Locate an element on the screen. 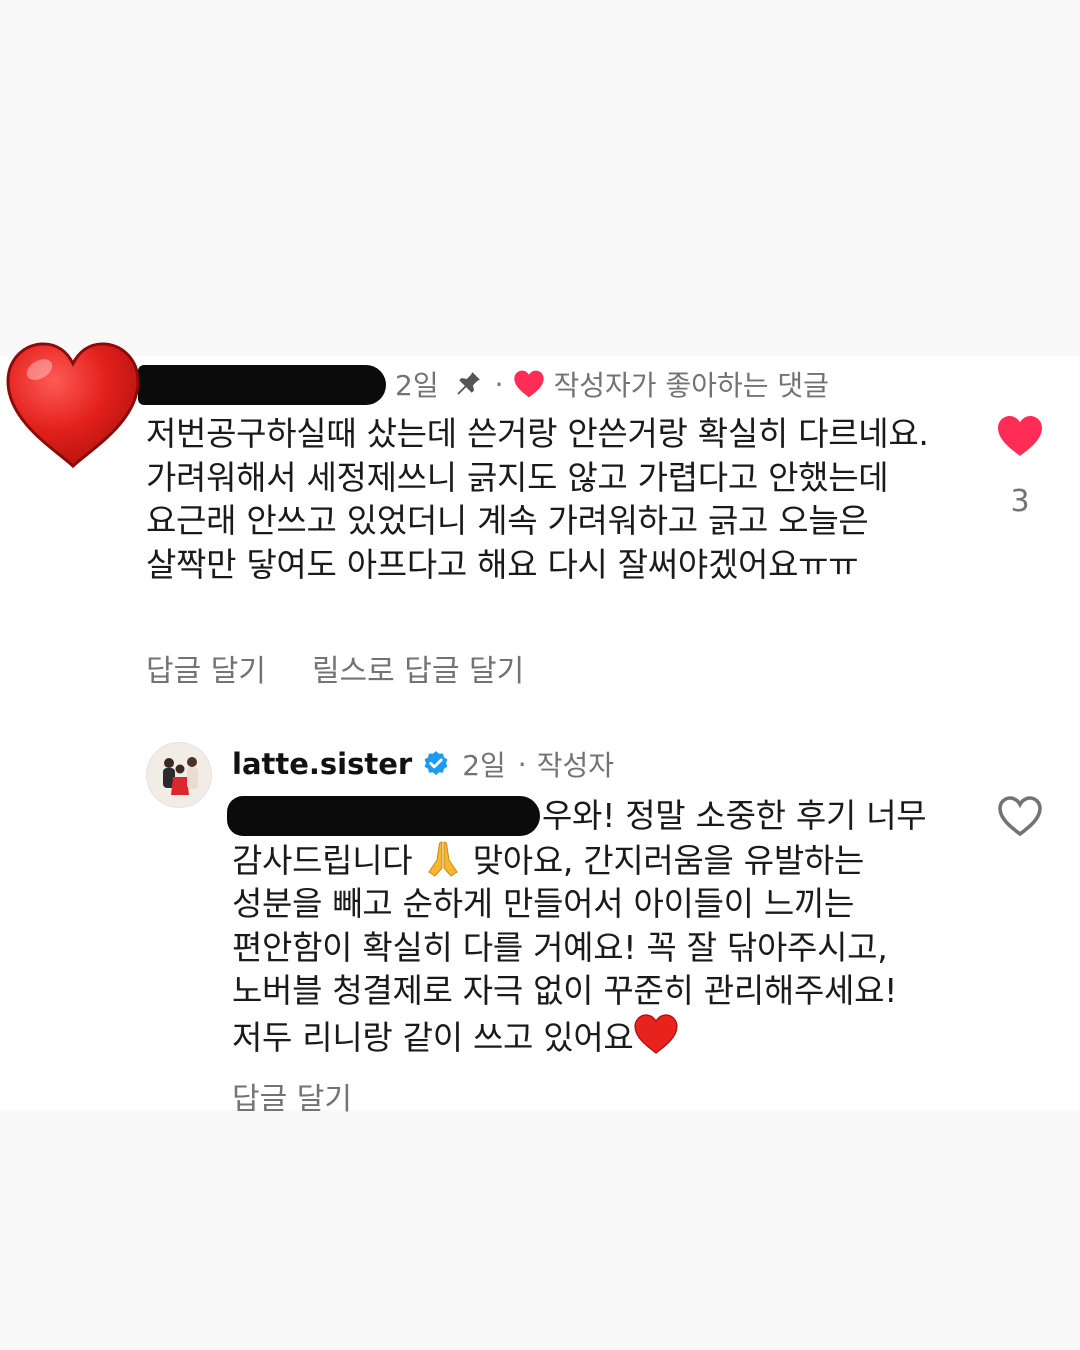 The width and height of the screenshot is (1080, 1350). comment-time: 2일 is located at coordinates (417, 385).